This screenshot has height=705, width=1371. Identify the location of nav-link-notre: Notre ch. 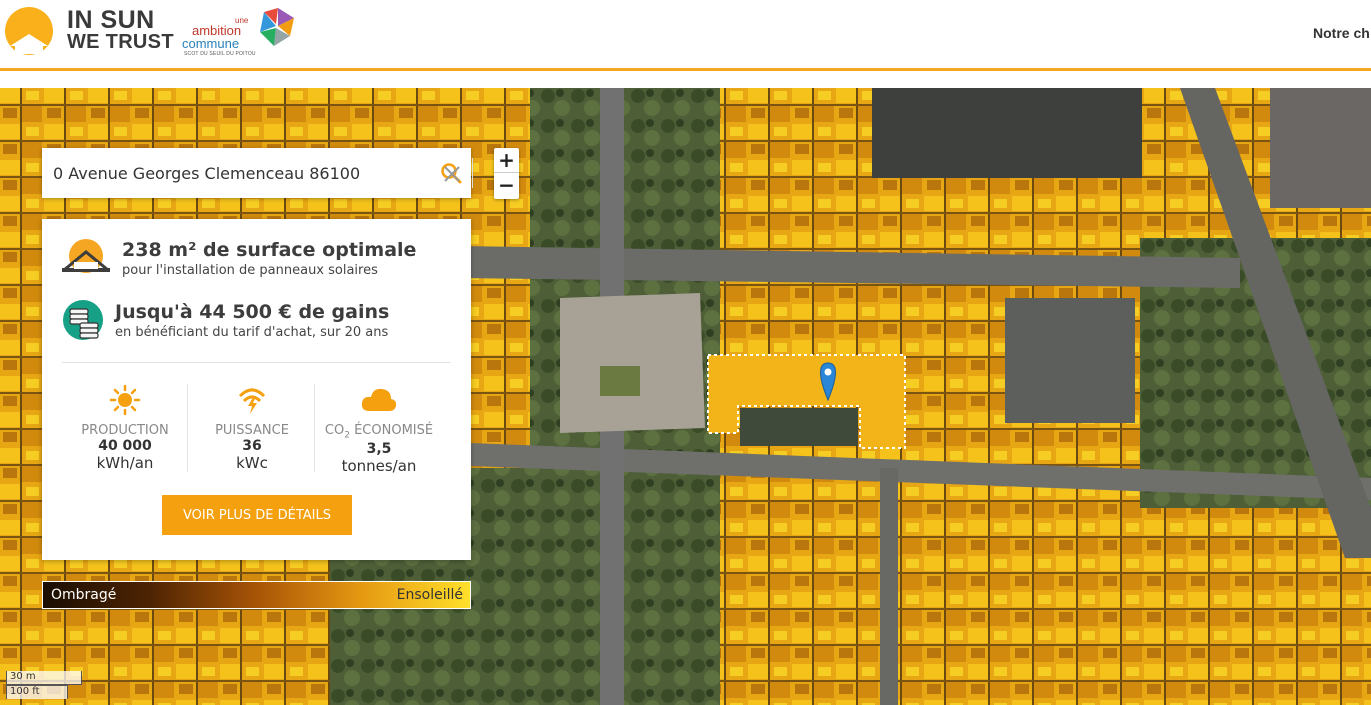
(1341, 33).